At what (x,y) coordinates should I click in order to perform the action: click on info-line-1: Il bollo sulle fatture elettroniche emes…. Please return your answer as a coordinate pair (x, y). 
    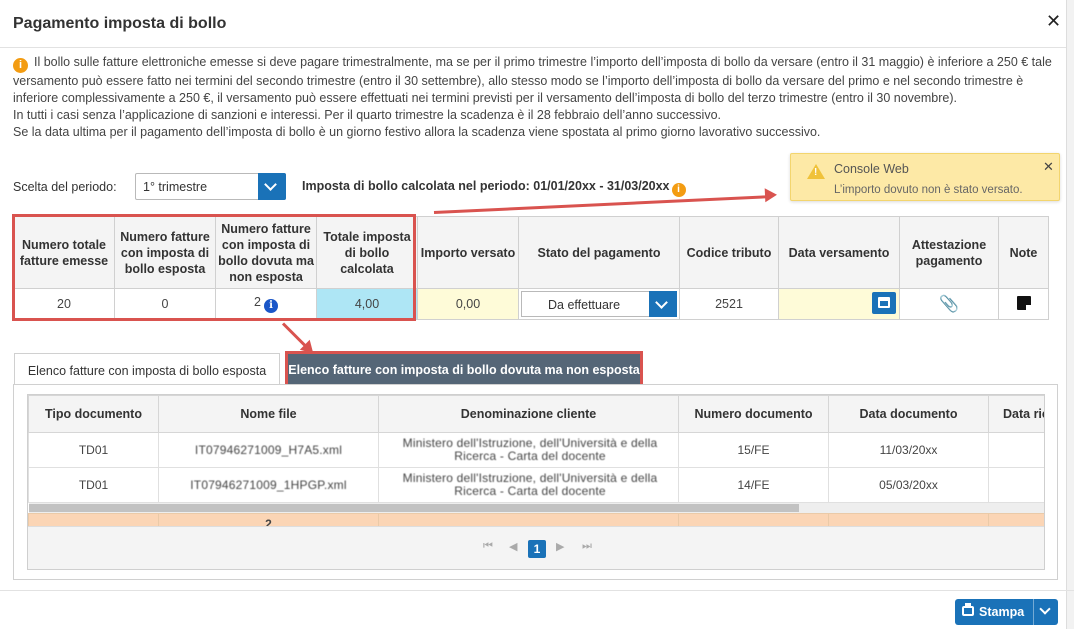
    Looking at the image, I should click on (532, 80).